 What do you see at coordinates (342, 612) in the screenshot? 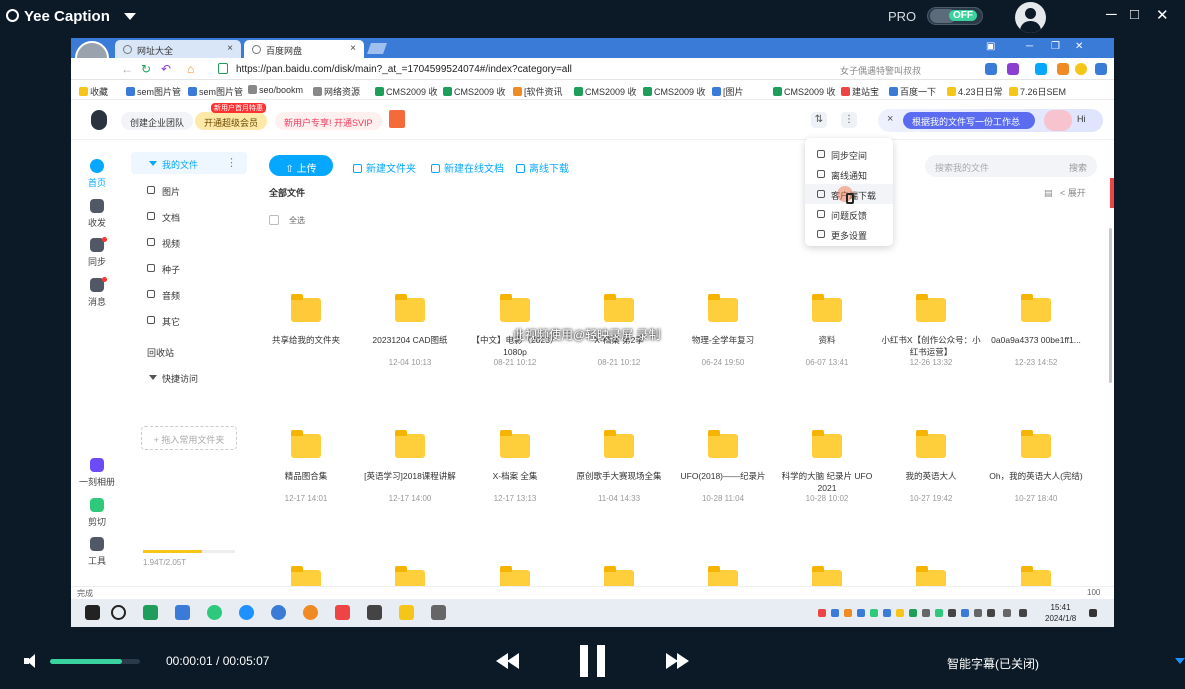
I see `wps-icon` at bounding box center [342, 612].